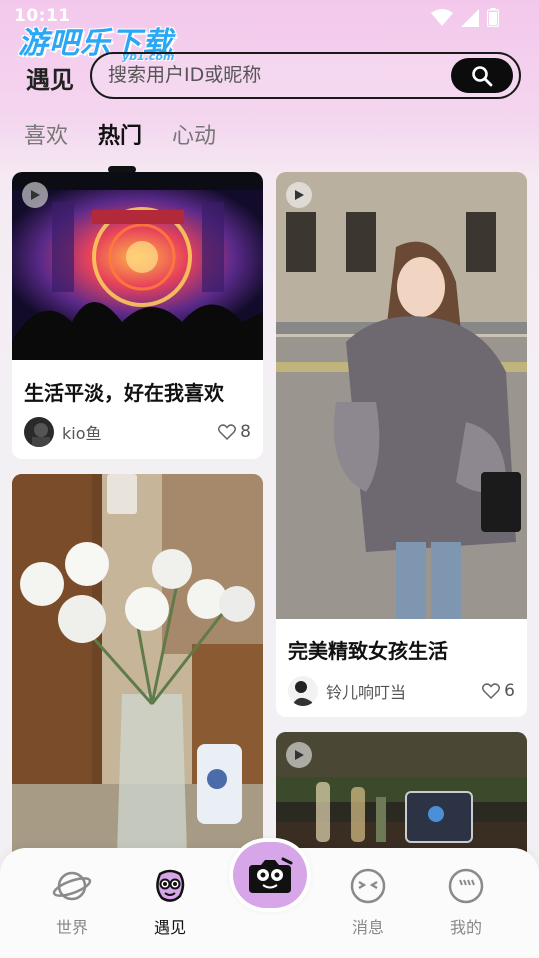  Describe the element at coordinates (170, 885) in the screenshot. I see `meet-mascot-icon` at that location.